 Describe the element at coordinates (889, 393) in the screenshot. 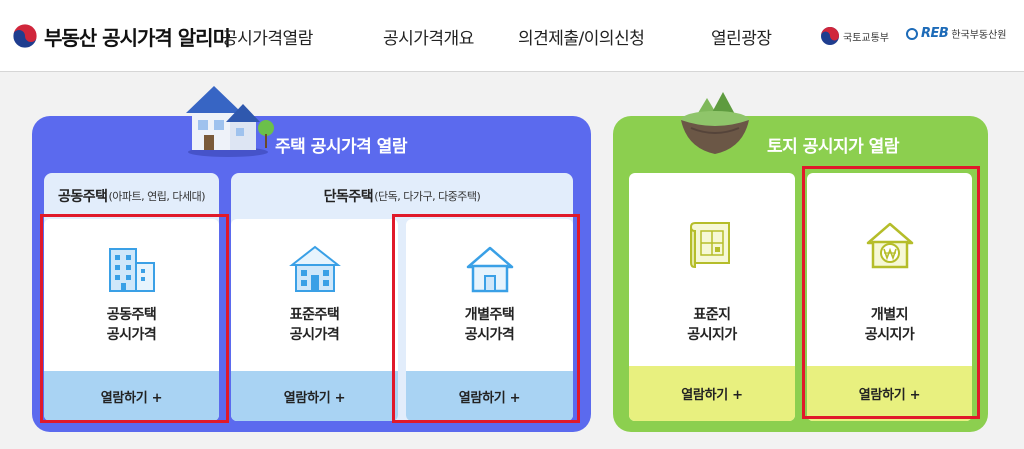

I see `individual-land-view-button: 열람하기 +` at that location.